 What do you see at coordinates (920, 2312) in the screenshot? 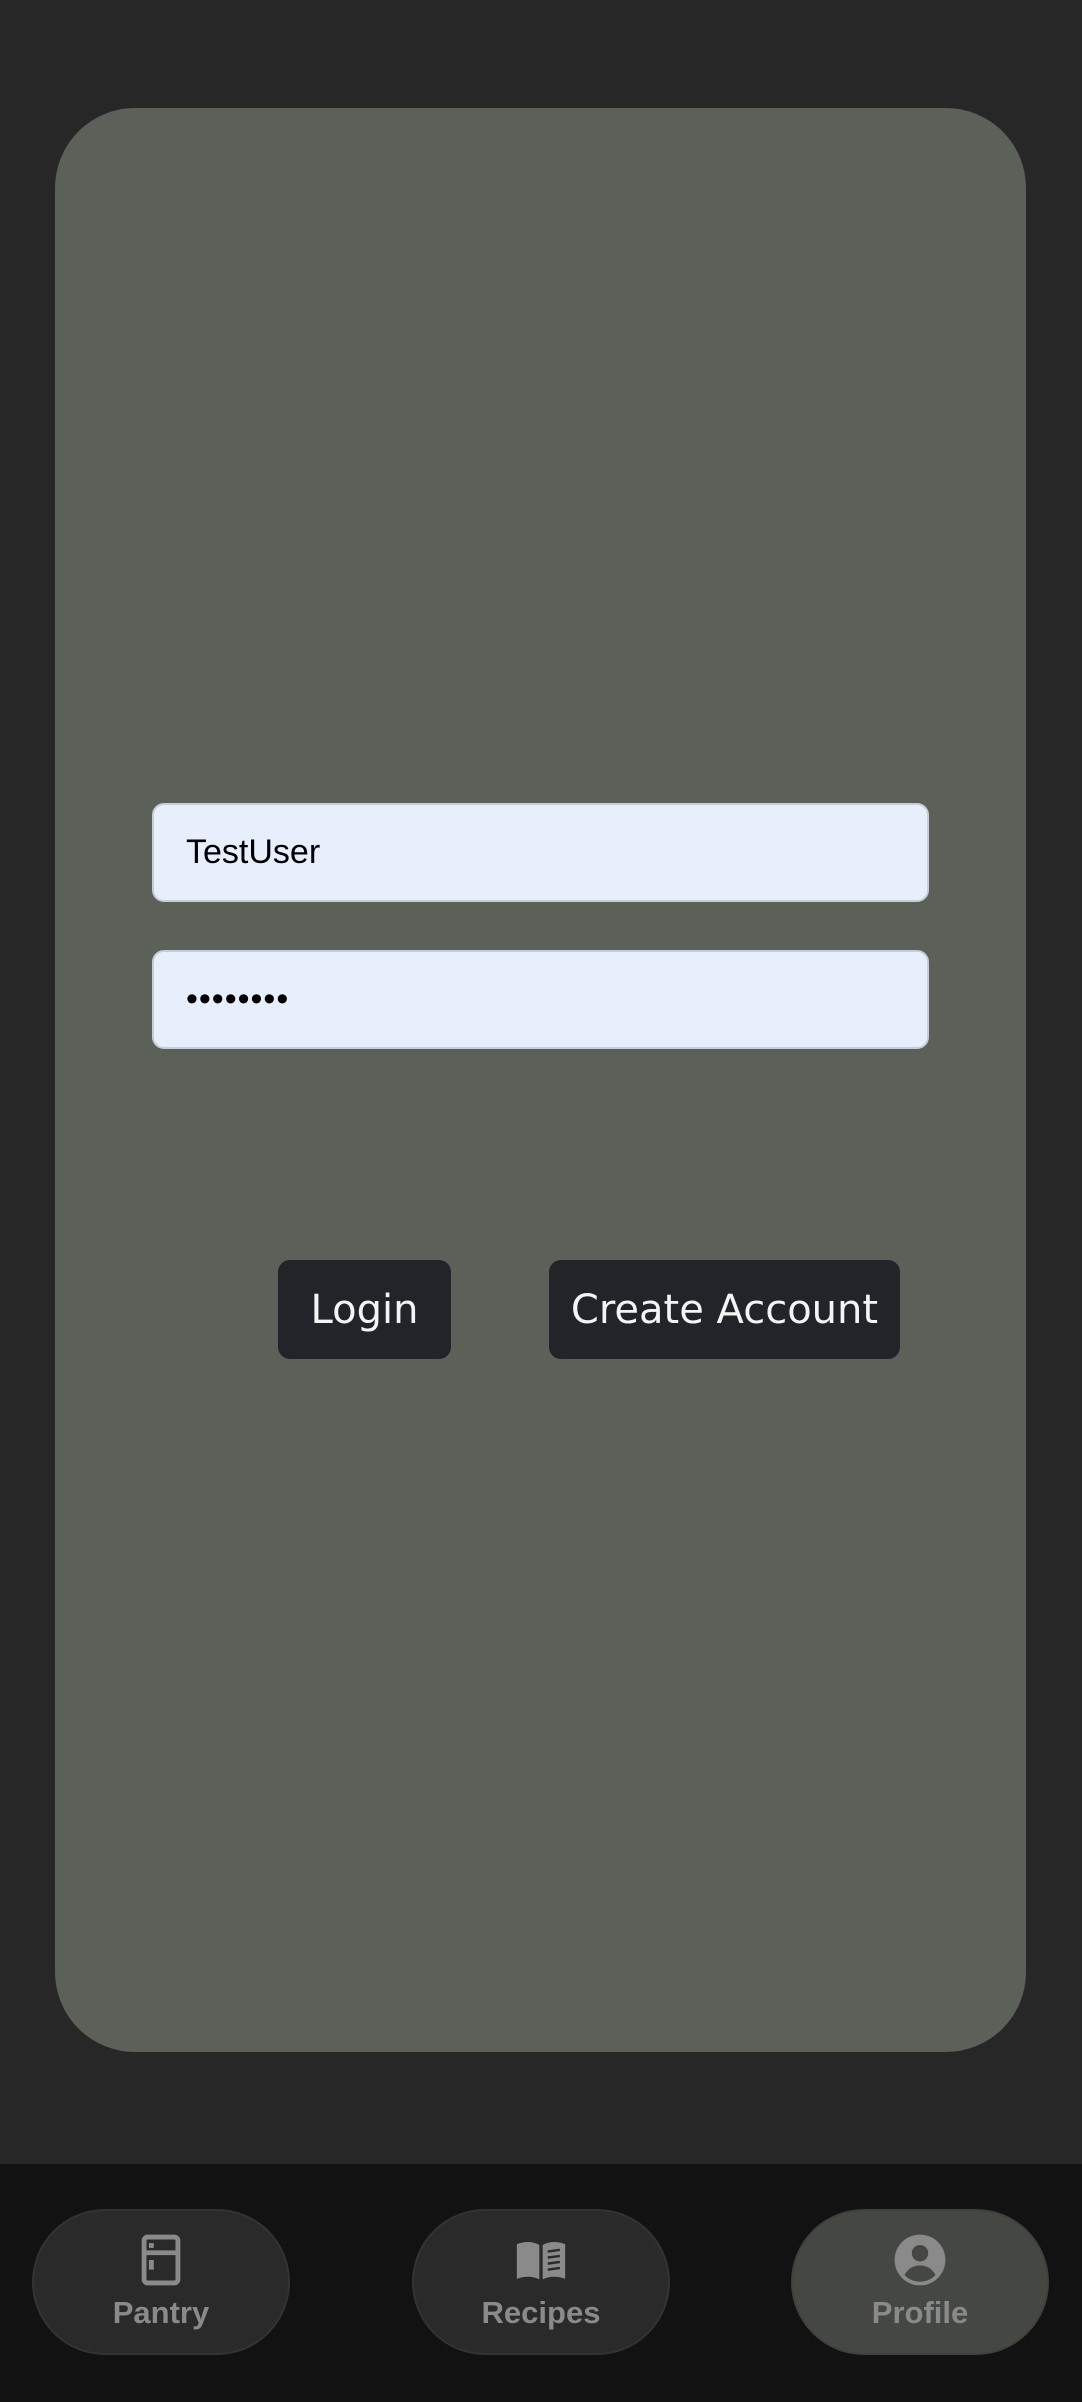
I see `nav-label-profile: Profile` at bounding box center [920, 2312].